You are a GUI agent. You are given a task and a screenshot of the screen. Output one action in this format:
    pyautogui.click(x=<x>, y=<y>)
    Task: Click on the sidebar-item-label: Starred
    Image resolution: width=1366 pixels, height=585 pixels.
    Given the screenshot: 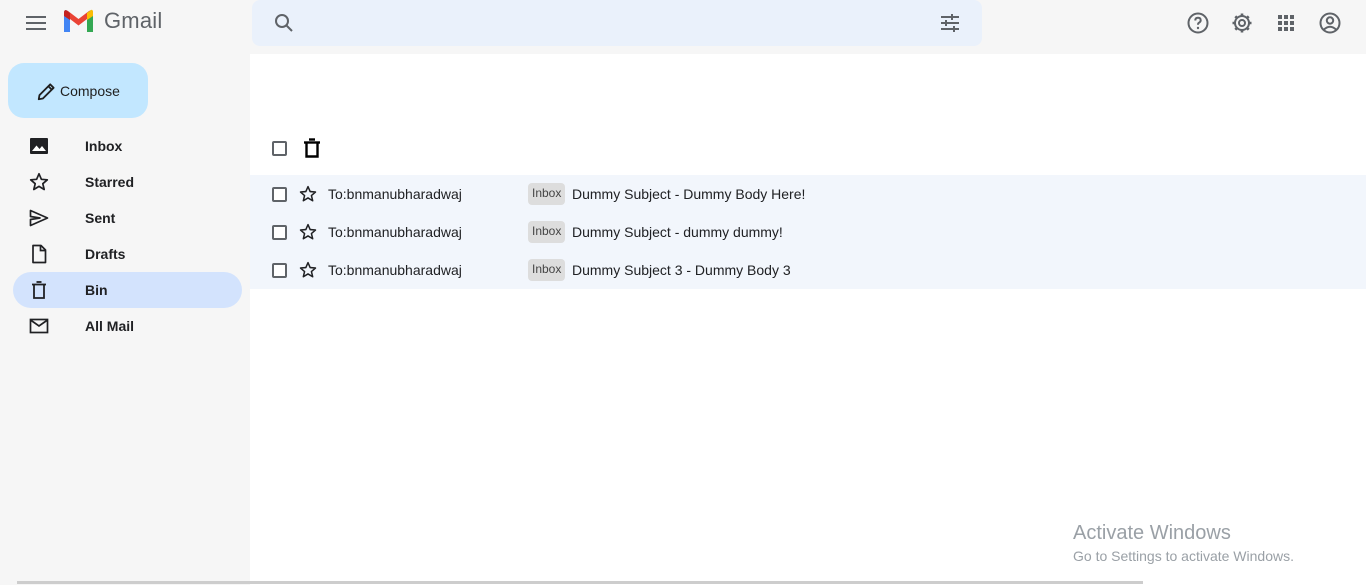 What is the action you would take?
    pyautogui.click(x=110, y=182)
    